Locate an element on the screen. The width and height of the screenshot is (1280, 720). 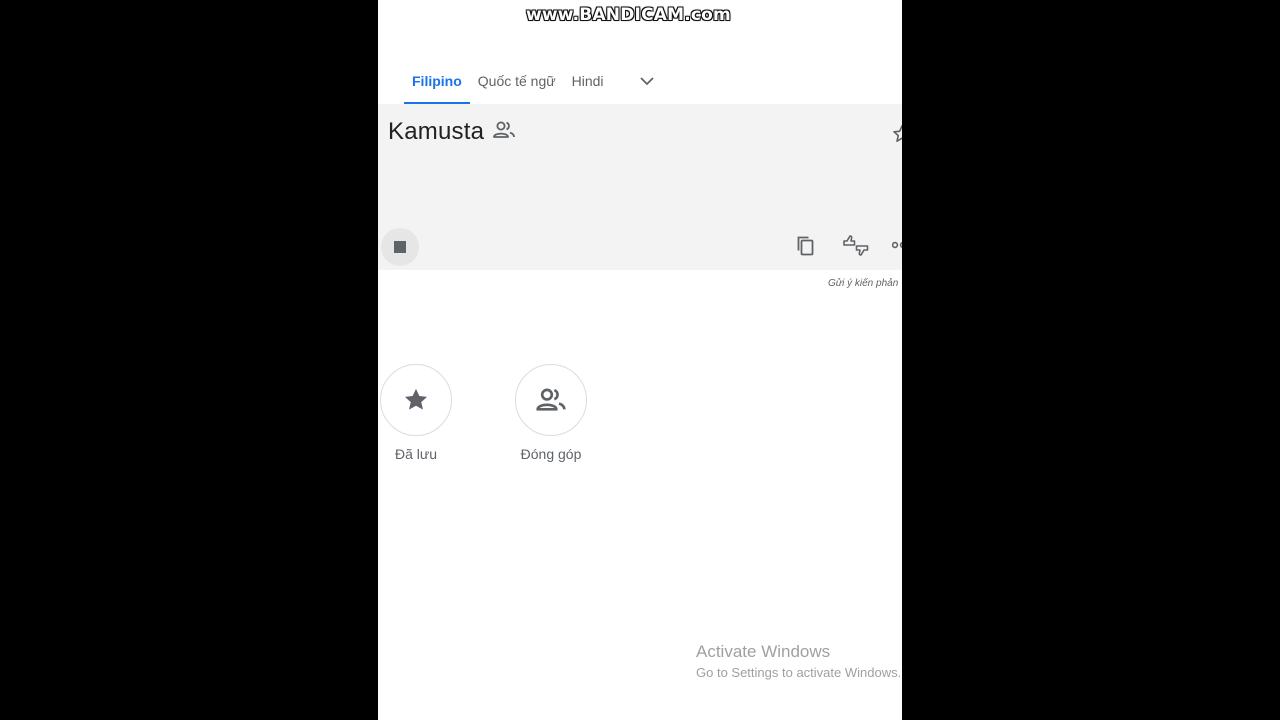
saved-label: Đã lưu is located at coordinates (416, 454).